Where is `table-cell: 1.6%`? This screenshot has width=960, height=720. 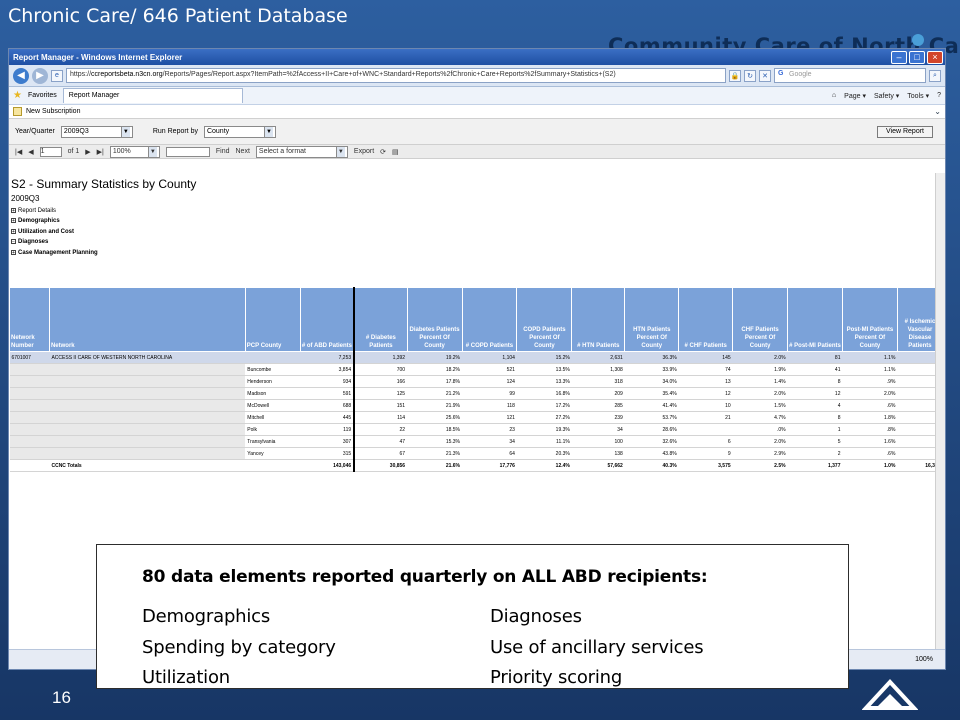 table-cell: 1.6% is located at coordinates (870, 441).